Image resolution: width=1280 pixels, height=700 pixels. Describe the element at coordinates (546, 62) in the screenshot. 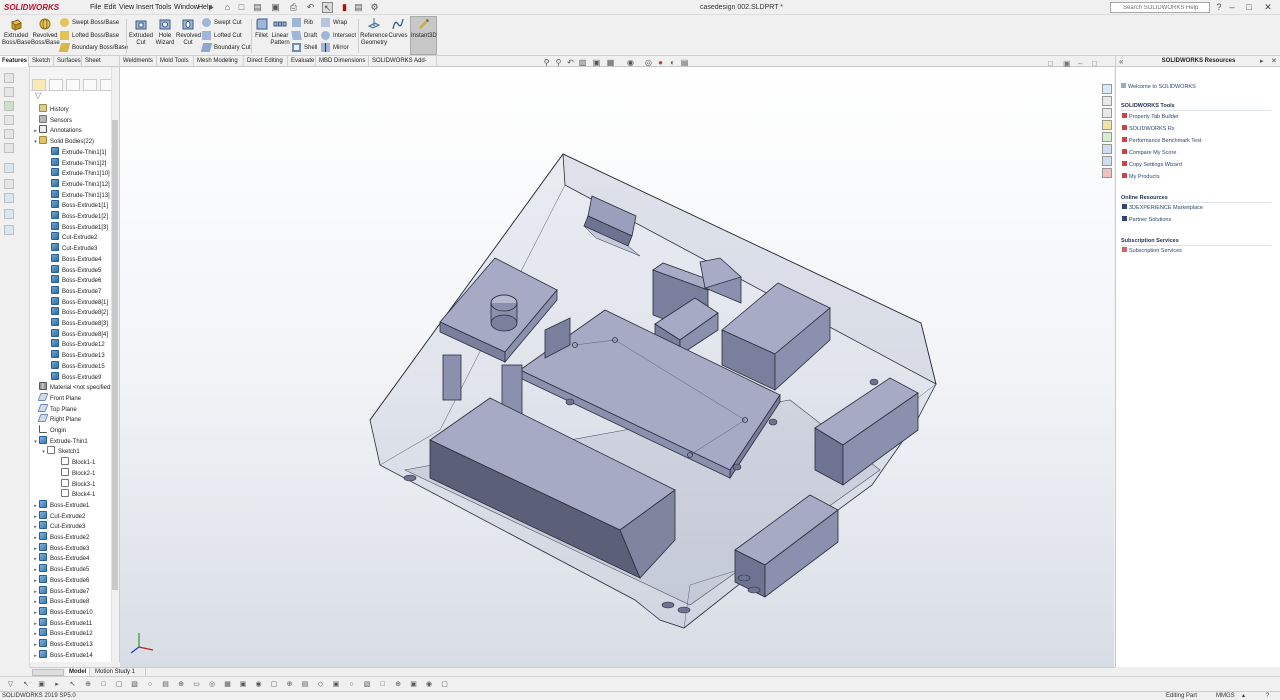

I see `zoom-to-fit-icon: ⚲` at that location.